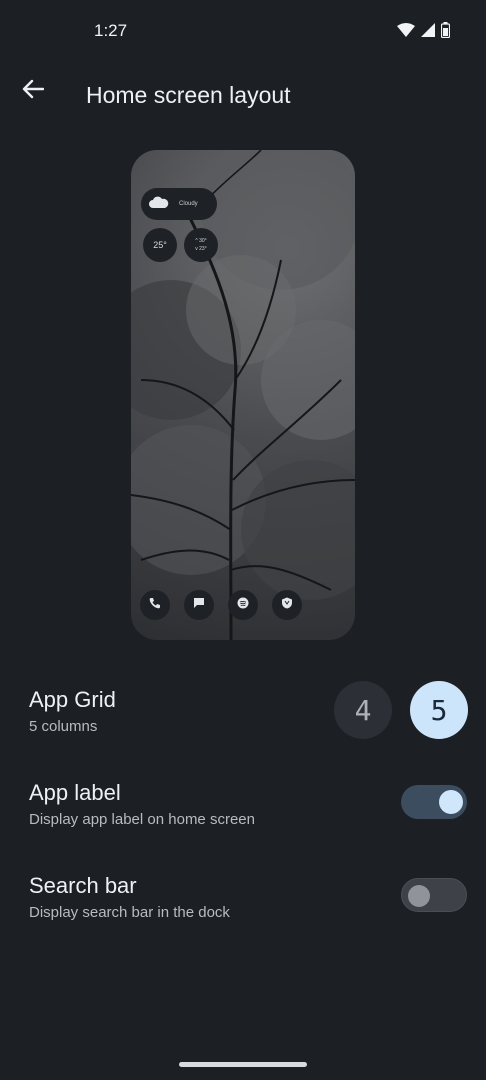 The width and height of the screenshot is (486, 1080). I want to click on status-time: 1:27, so click(111, 30).